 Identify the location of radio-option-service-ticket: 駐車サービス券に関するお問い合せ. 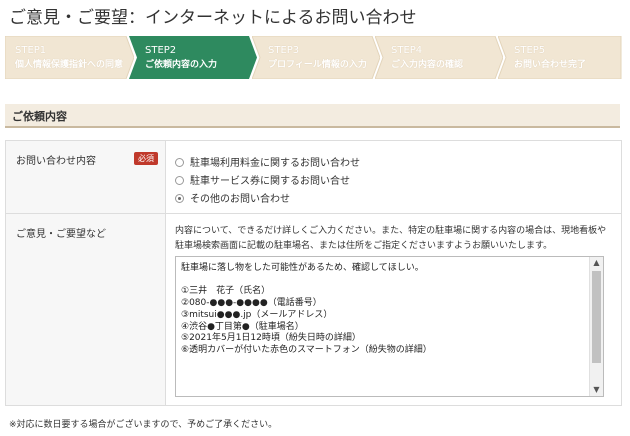
(262, 179).